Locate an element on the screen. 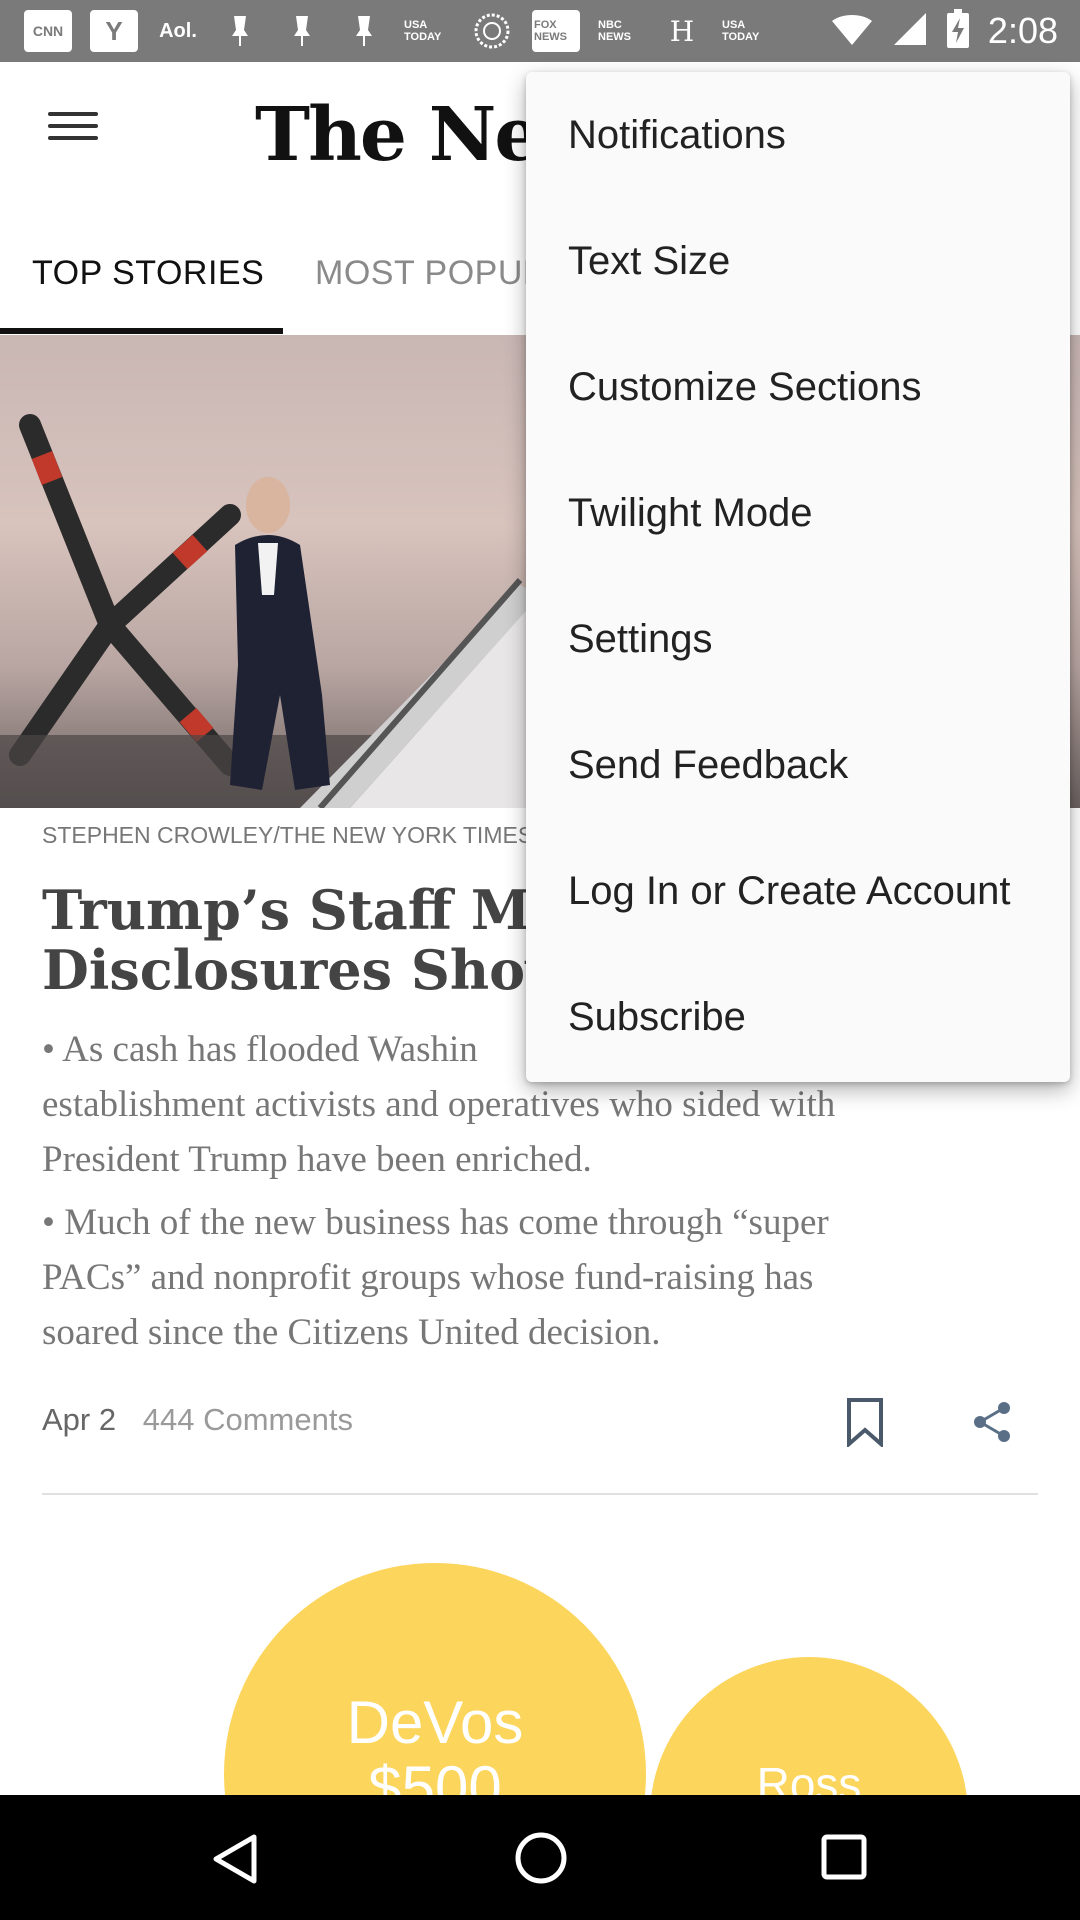  comments-link: 444 Comments is located at coordinates (248, 1419).